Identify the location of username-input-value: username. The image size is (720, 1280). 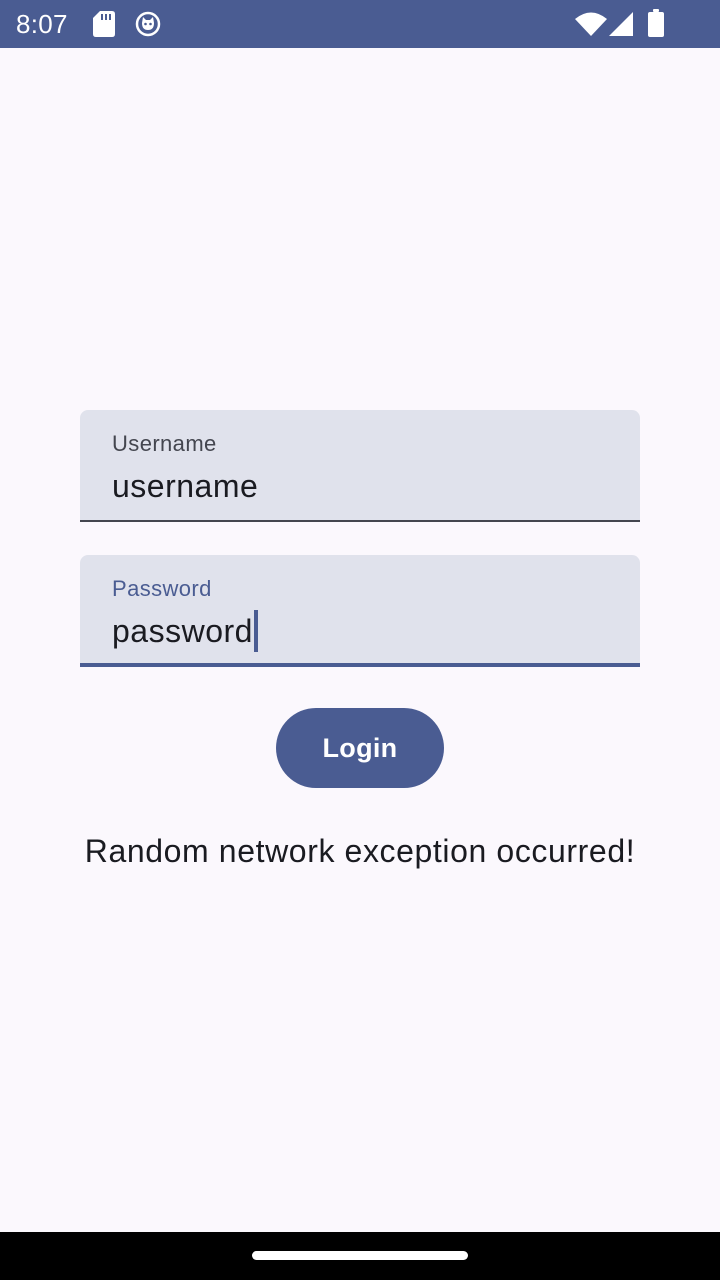
(185, 486).